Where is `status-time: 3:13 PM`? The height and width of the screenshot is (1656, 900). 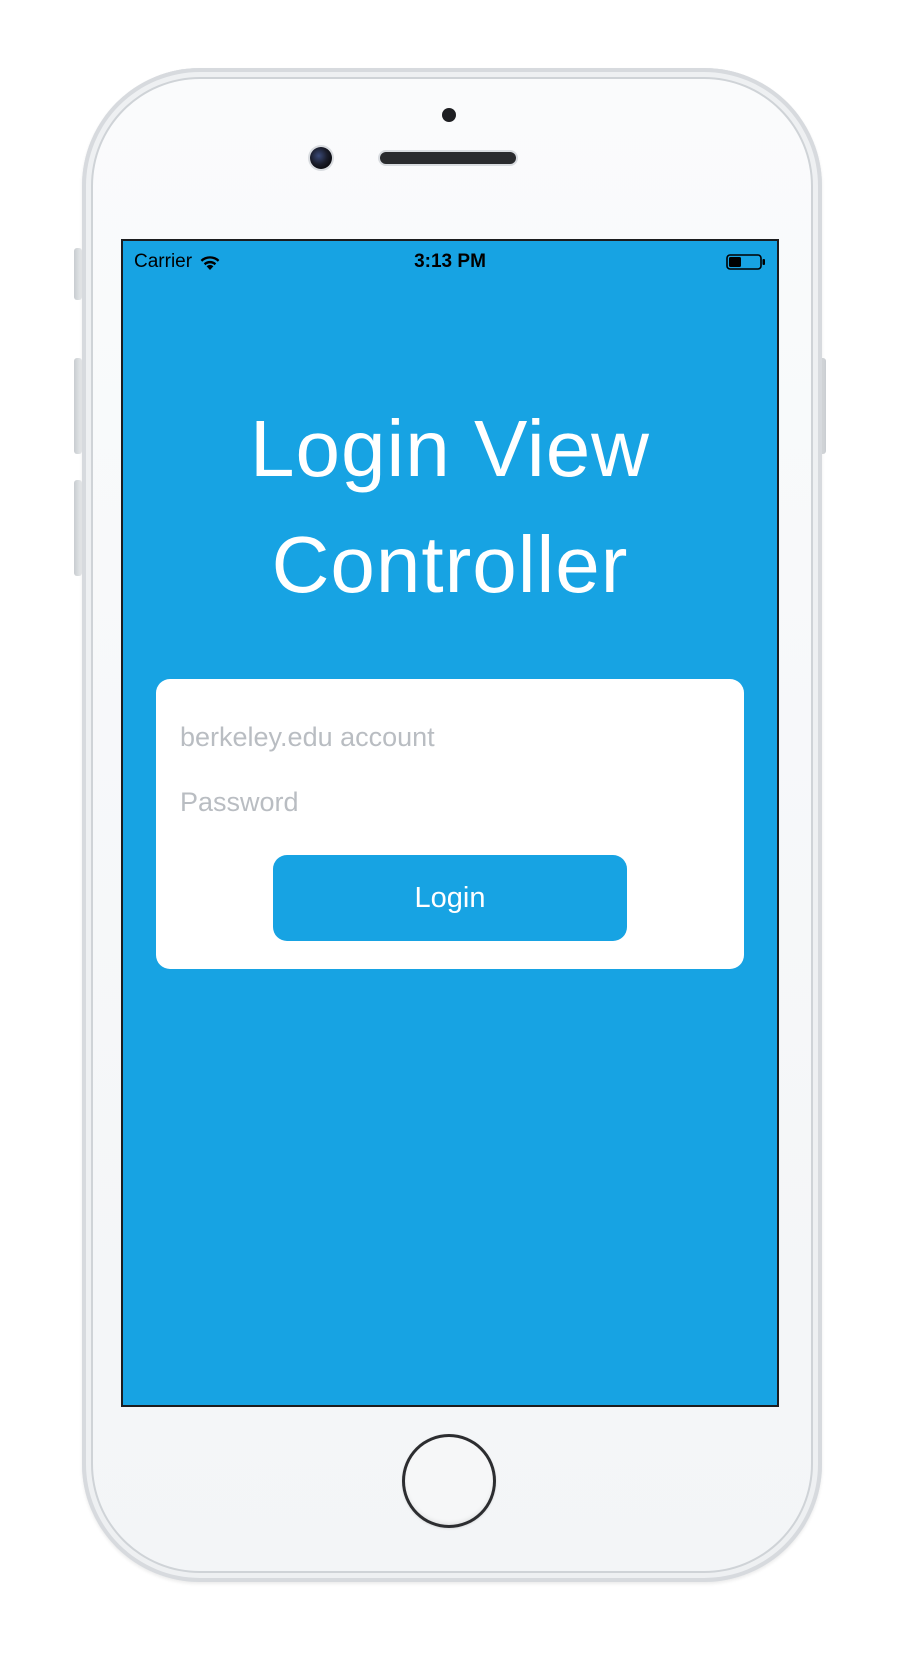 status-time: 3:13 PM is located at coordinates (450, 261).